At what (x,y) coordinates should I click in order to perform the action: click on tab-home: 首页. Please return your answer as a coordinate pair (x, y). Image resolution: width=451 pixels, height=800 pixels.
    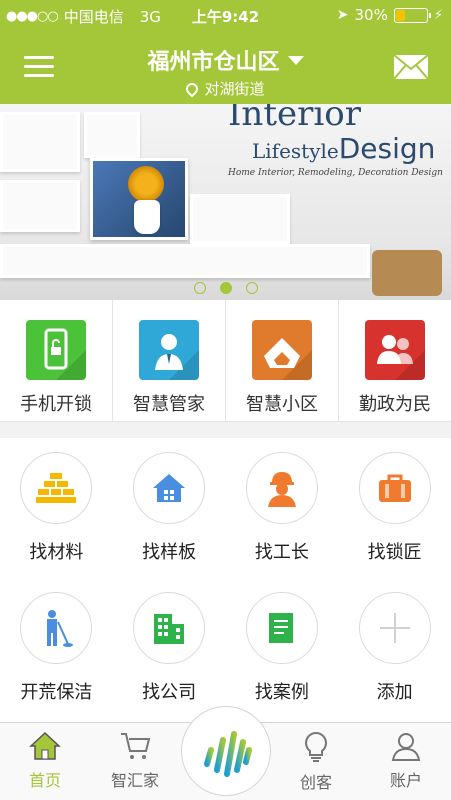
    Looking at the image, I should click on (45, 761).